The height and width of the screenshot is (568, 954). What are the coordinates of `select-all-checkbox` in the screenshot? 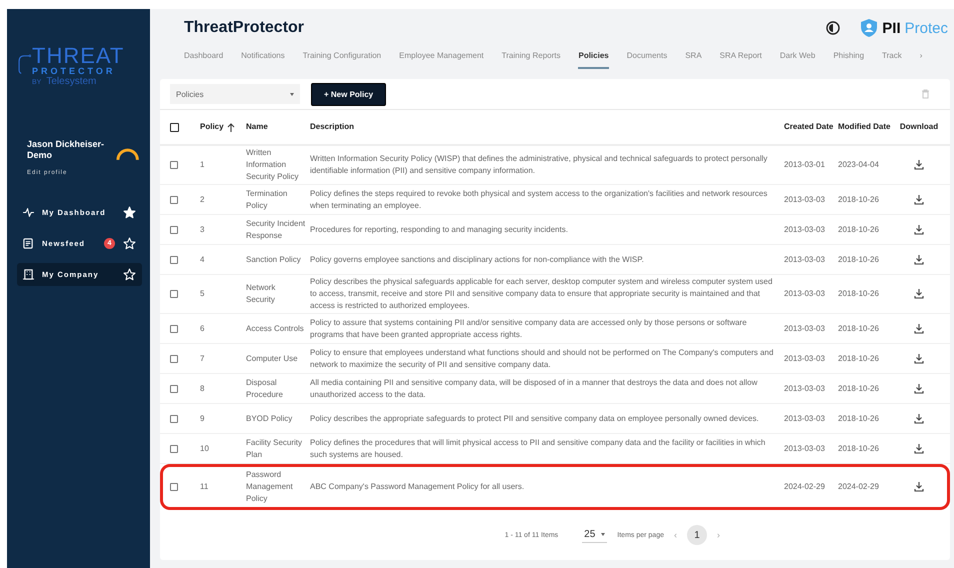 It's located at (174, 127).